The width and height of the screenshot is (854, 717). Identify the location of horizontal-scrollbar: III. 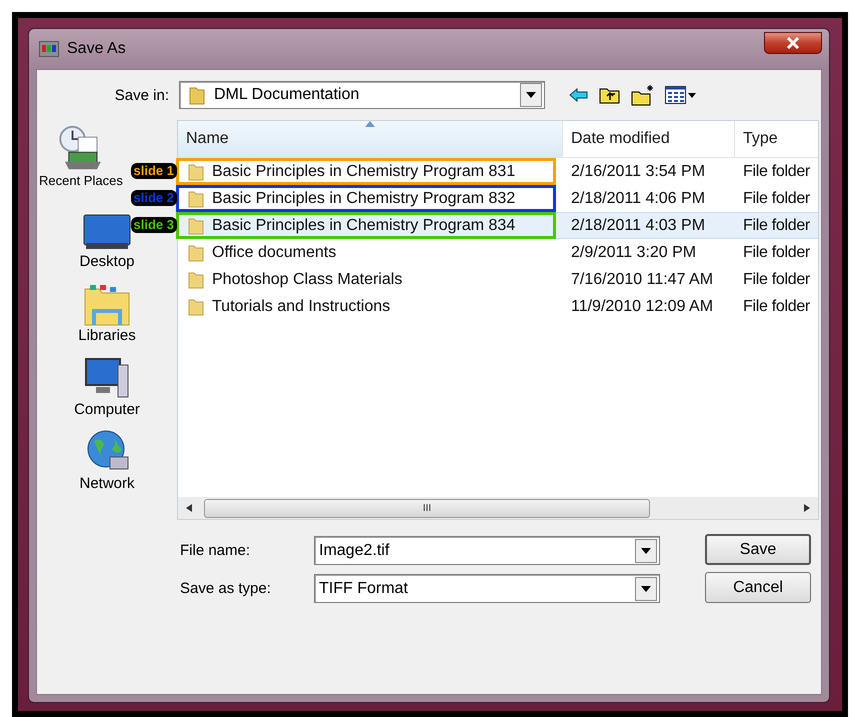
(498, 508).